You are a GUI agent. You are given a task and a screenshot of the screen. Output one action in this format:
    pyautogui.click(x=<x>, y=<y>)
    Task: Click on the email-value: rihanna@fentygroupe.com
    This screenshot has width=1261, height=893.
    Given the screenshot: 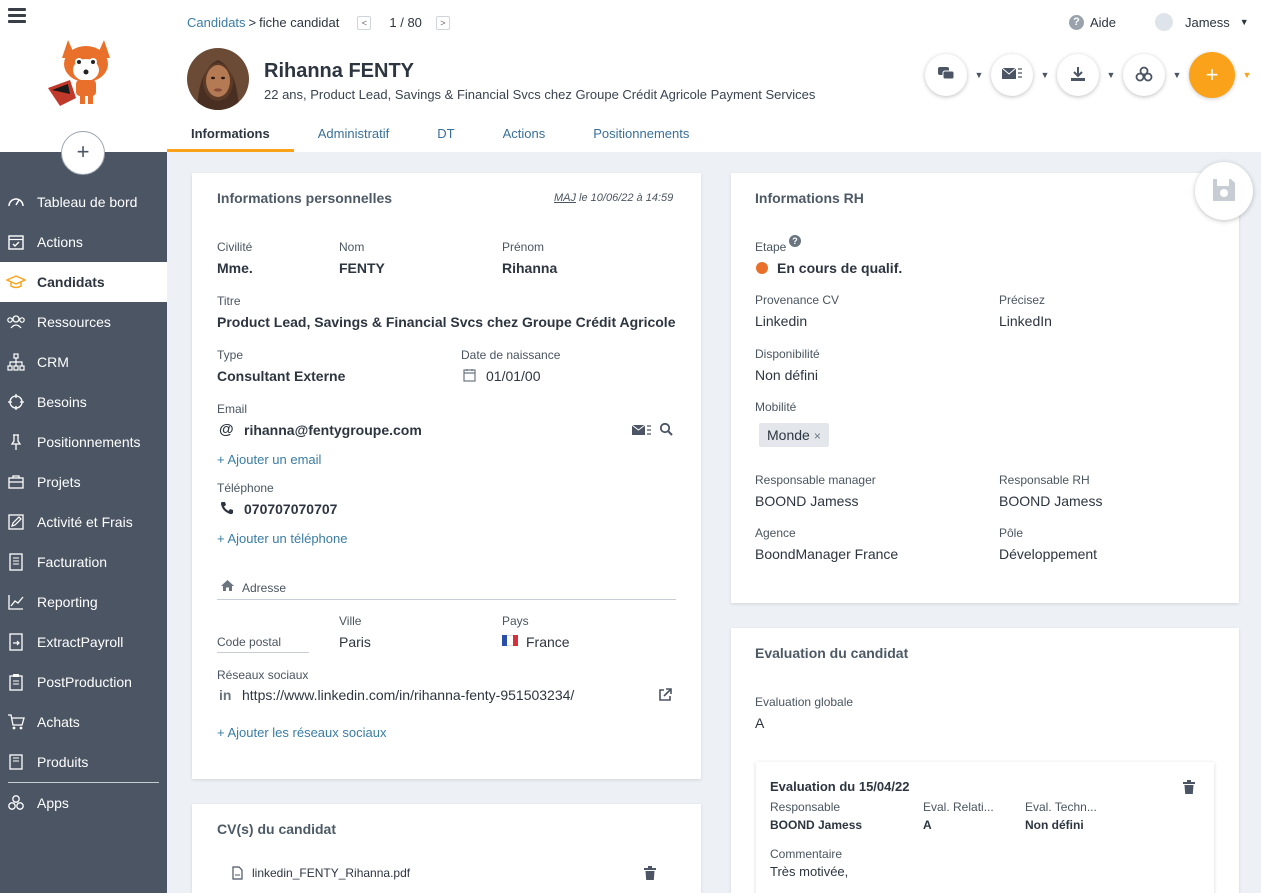 What is the action you would take?
    pyautogui.click(x=333, y=430)
    